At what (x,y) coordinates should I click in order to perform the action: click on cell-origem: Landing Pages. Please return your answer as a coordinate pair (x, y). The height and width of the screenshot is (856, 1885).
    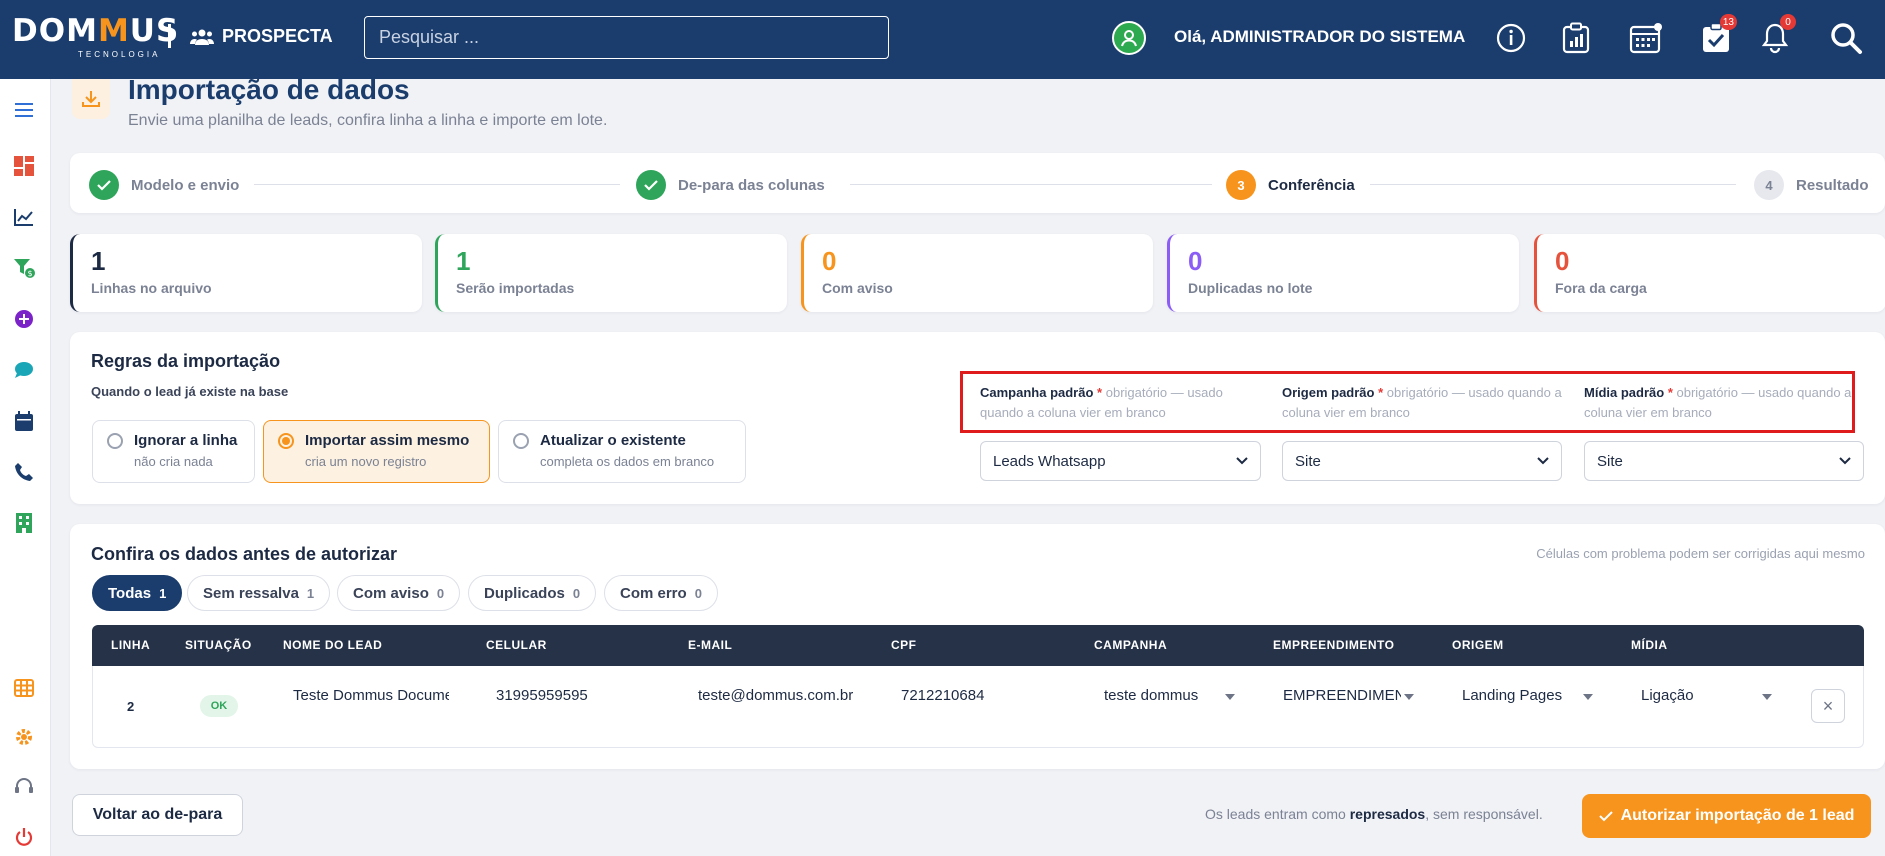
    Looking at the image, I should click on (1522, 695).